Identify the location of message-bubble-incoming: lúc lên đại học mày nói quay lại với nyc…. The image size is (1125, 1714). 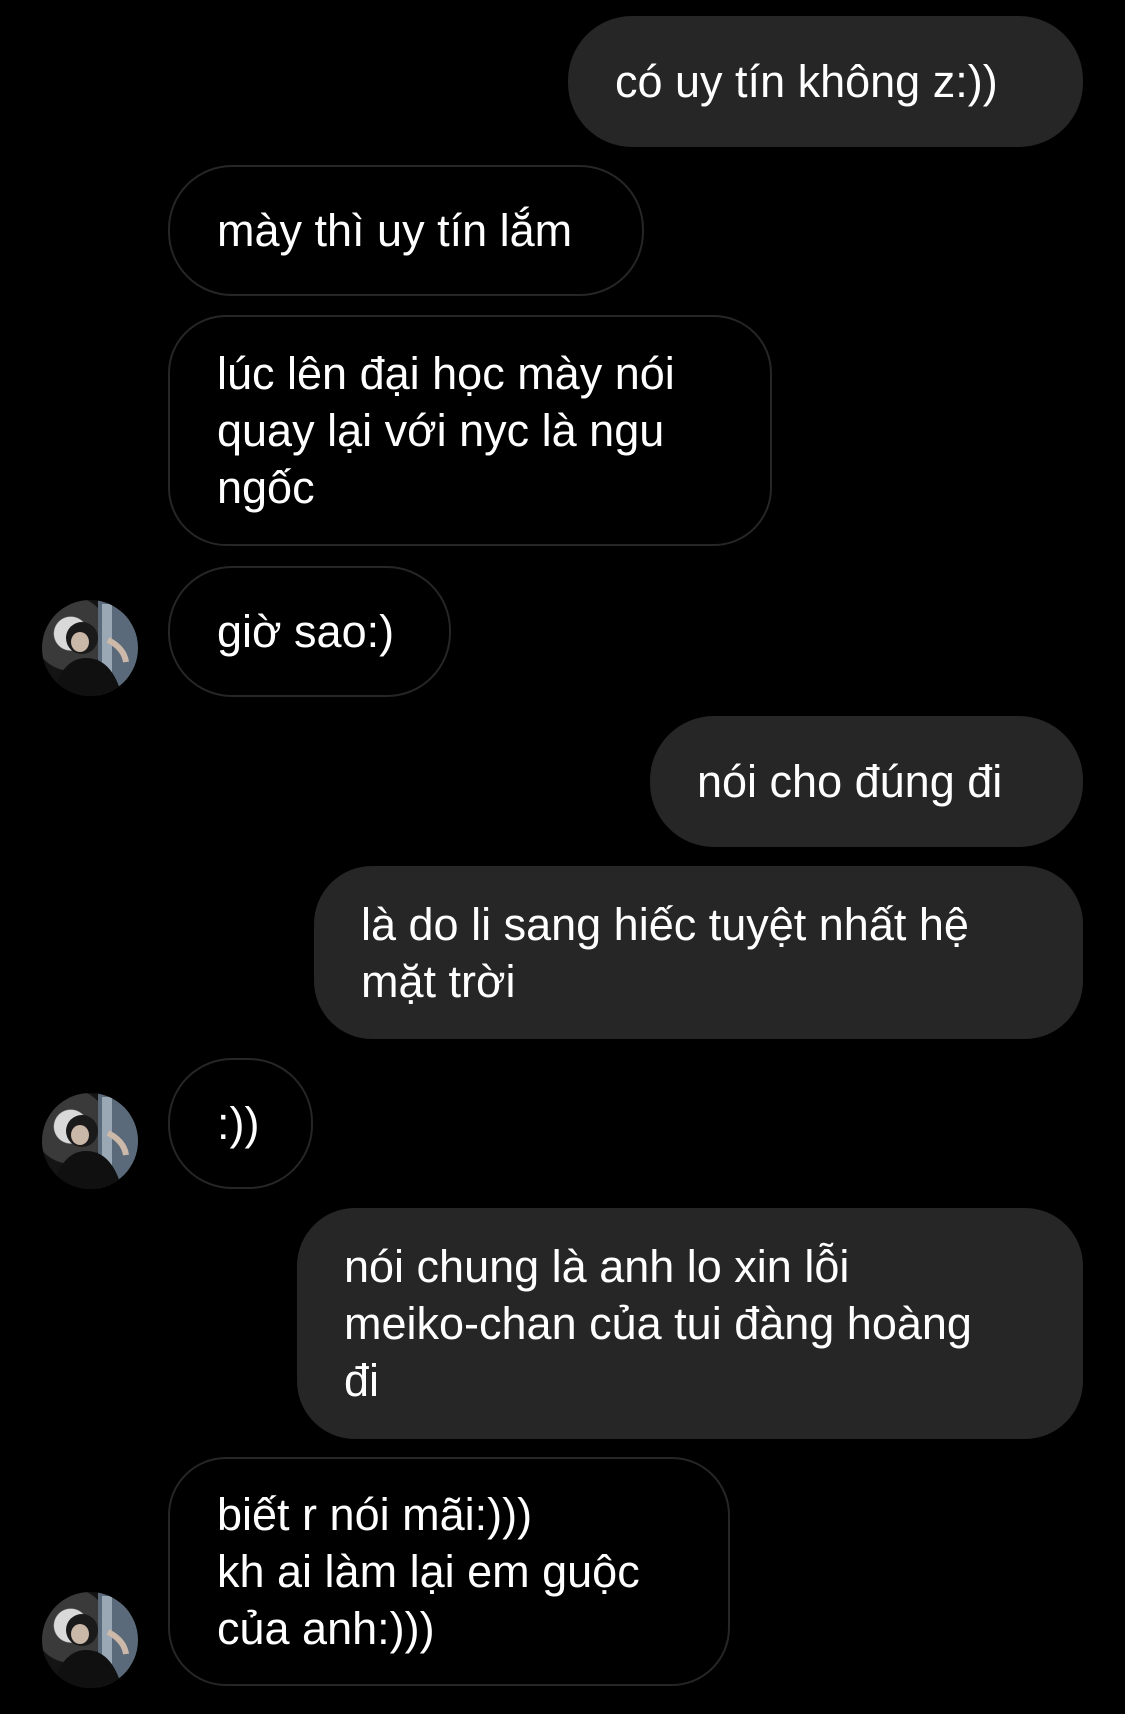
(470, 430).